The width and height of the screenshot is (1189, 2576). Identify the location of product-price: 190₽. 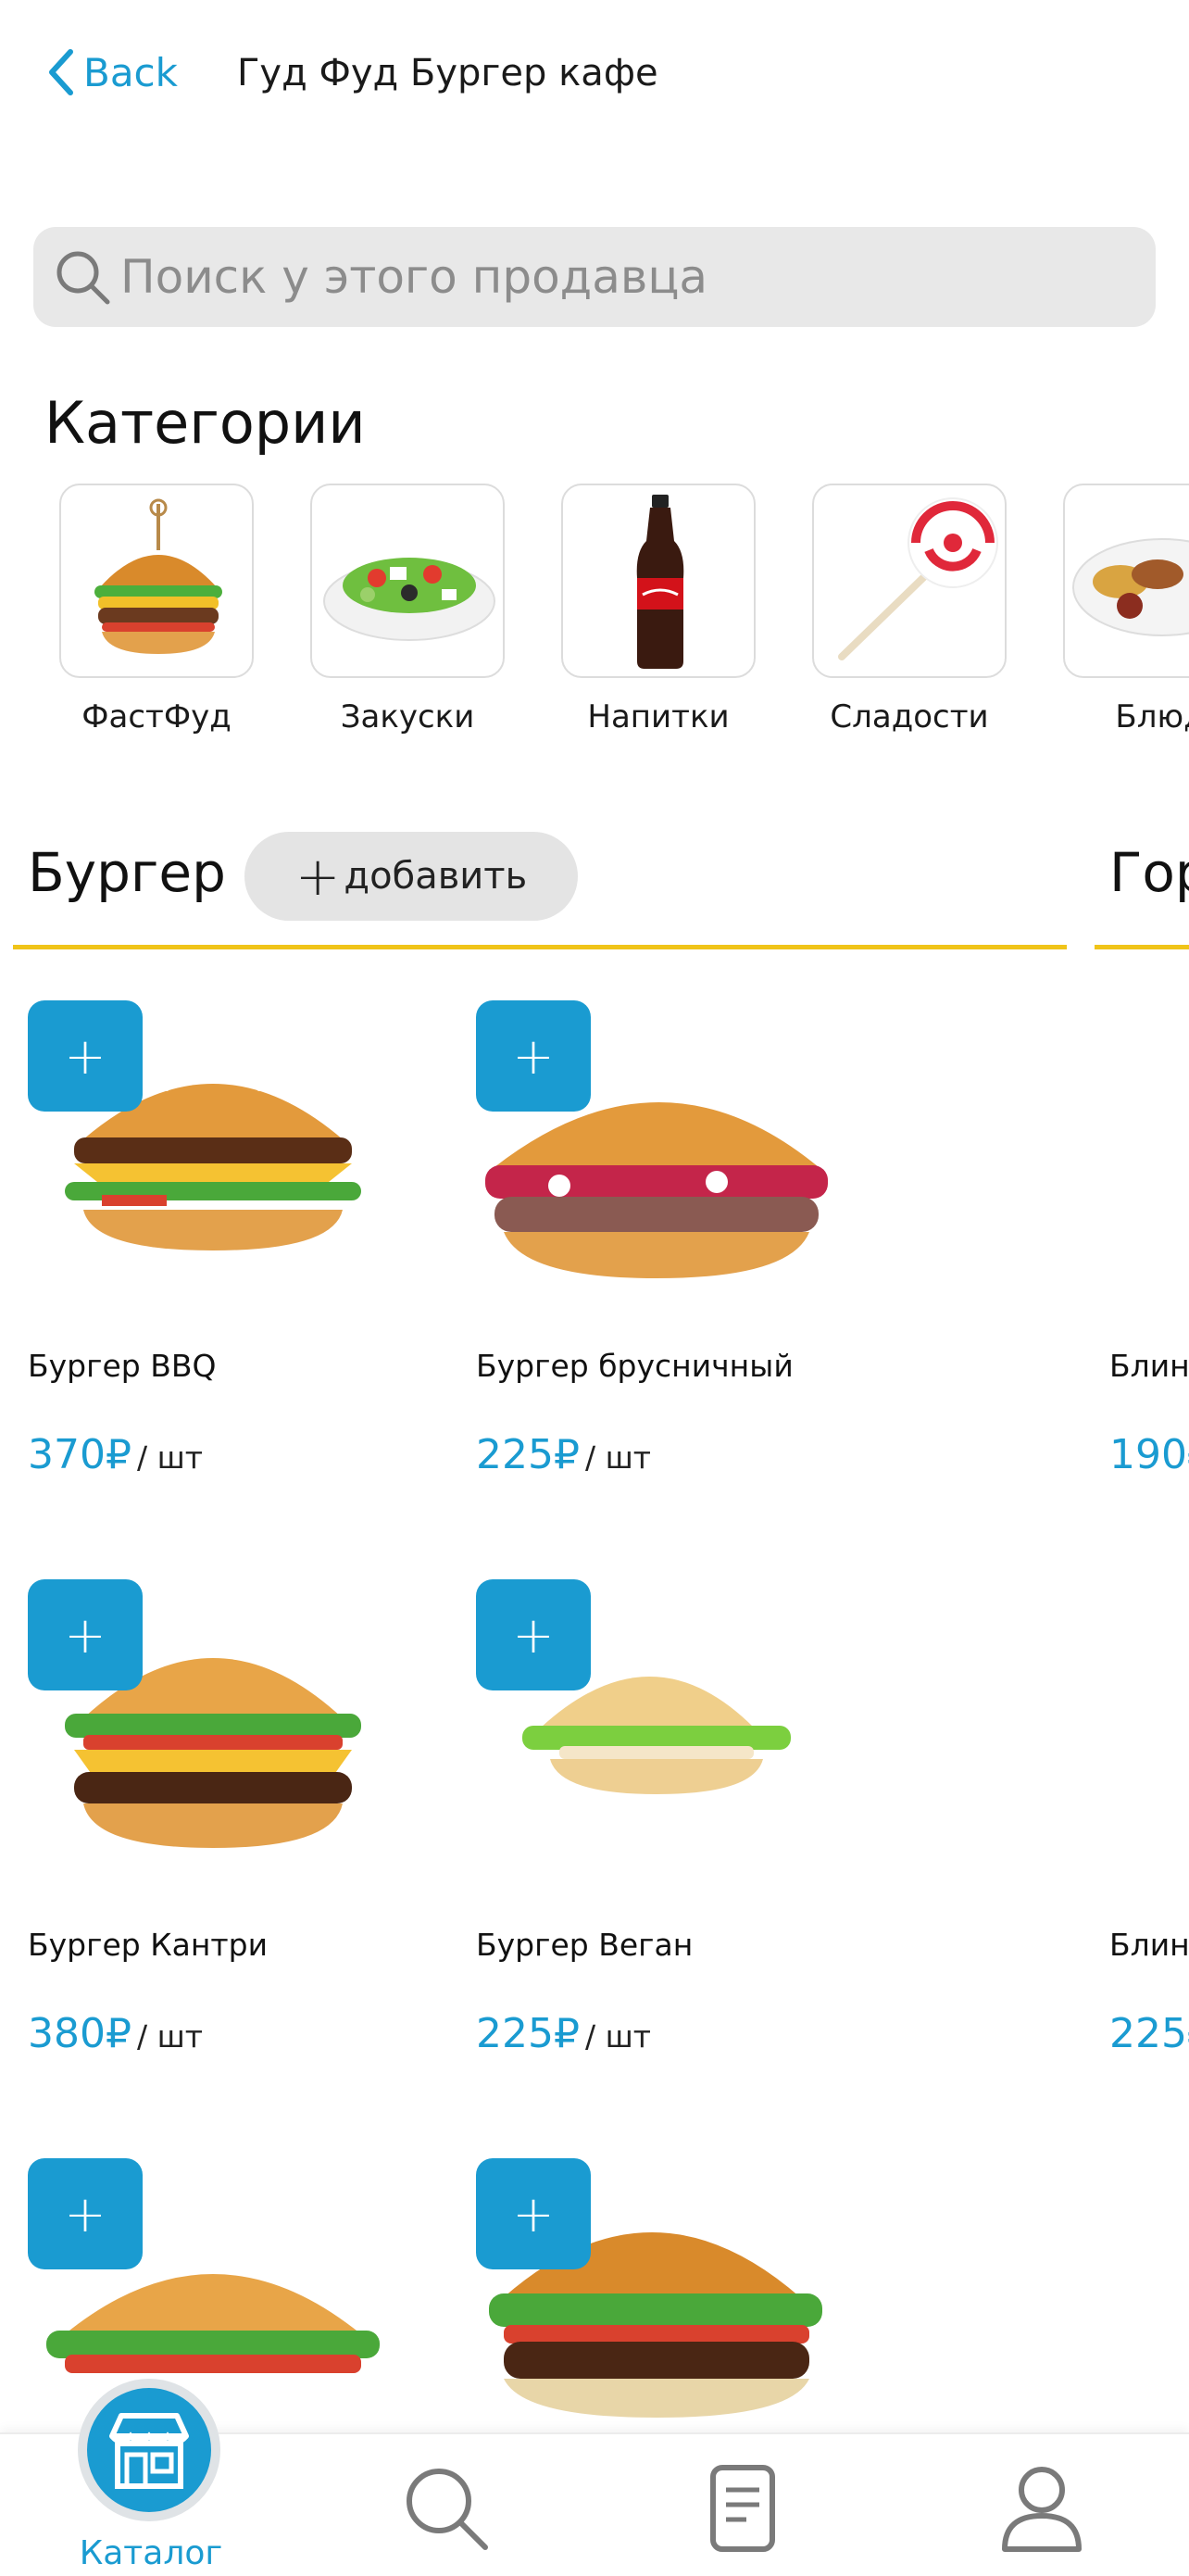
(1149, 1454).